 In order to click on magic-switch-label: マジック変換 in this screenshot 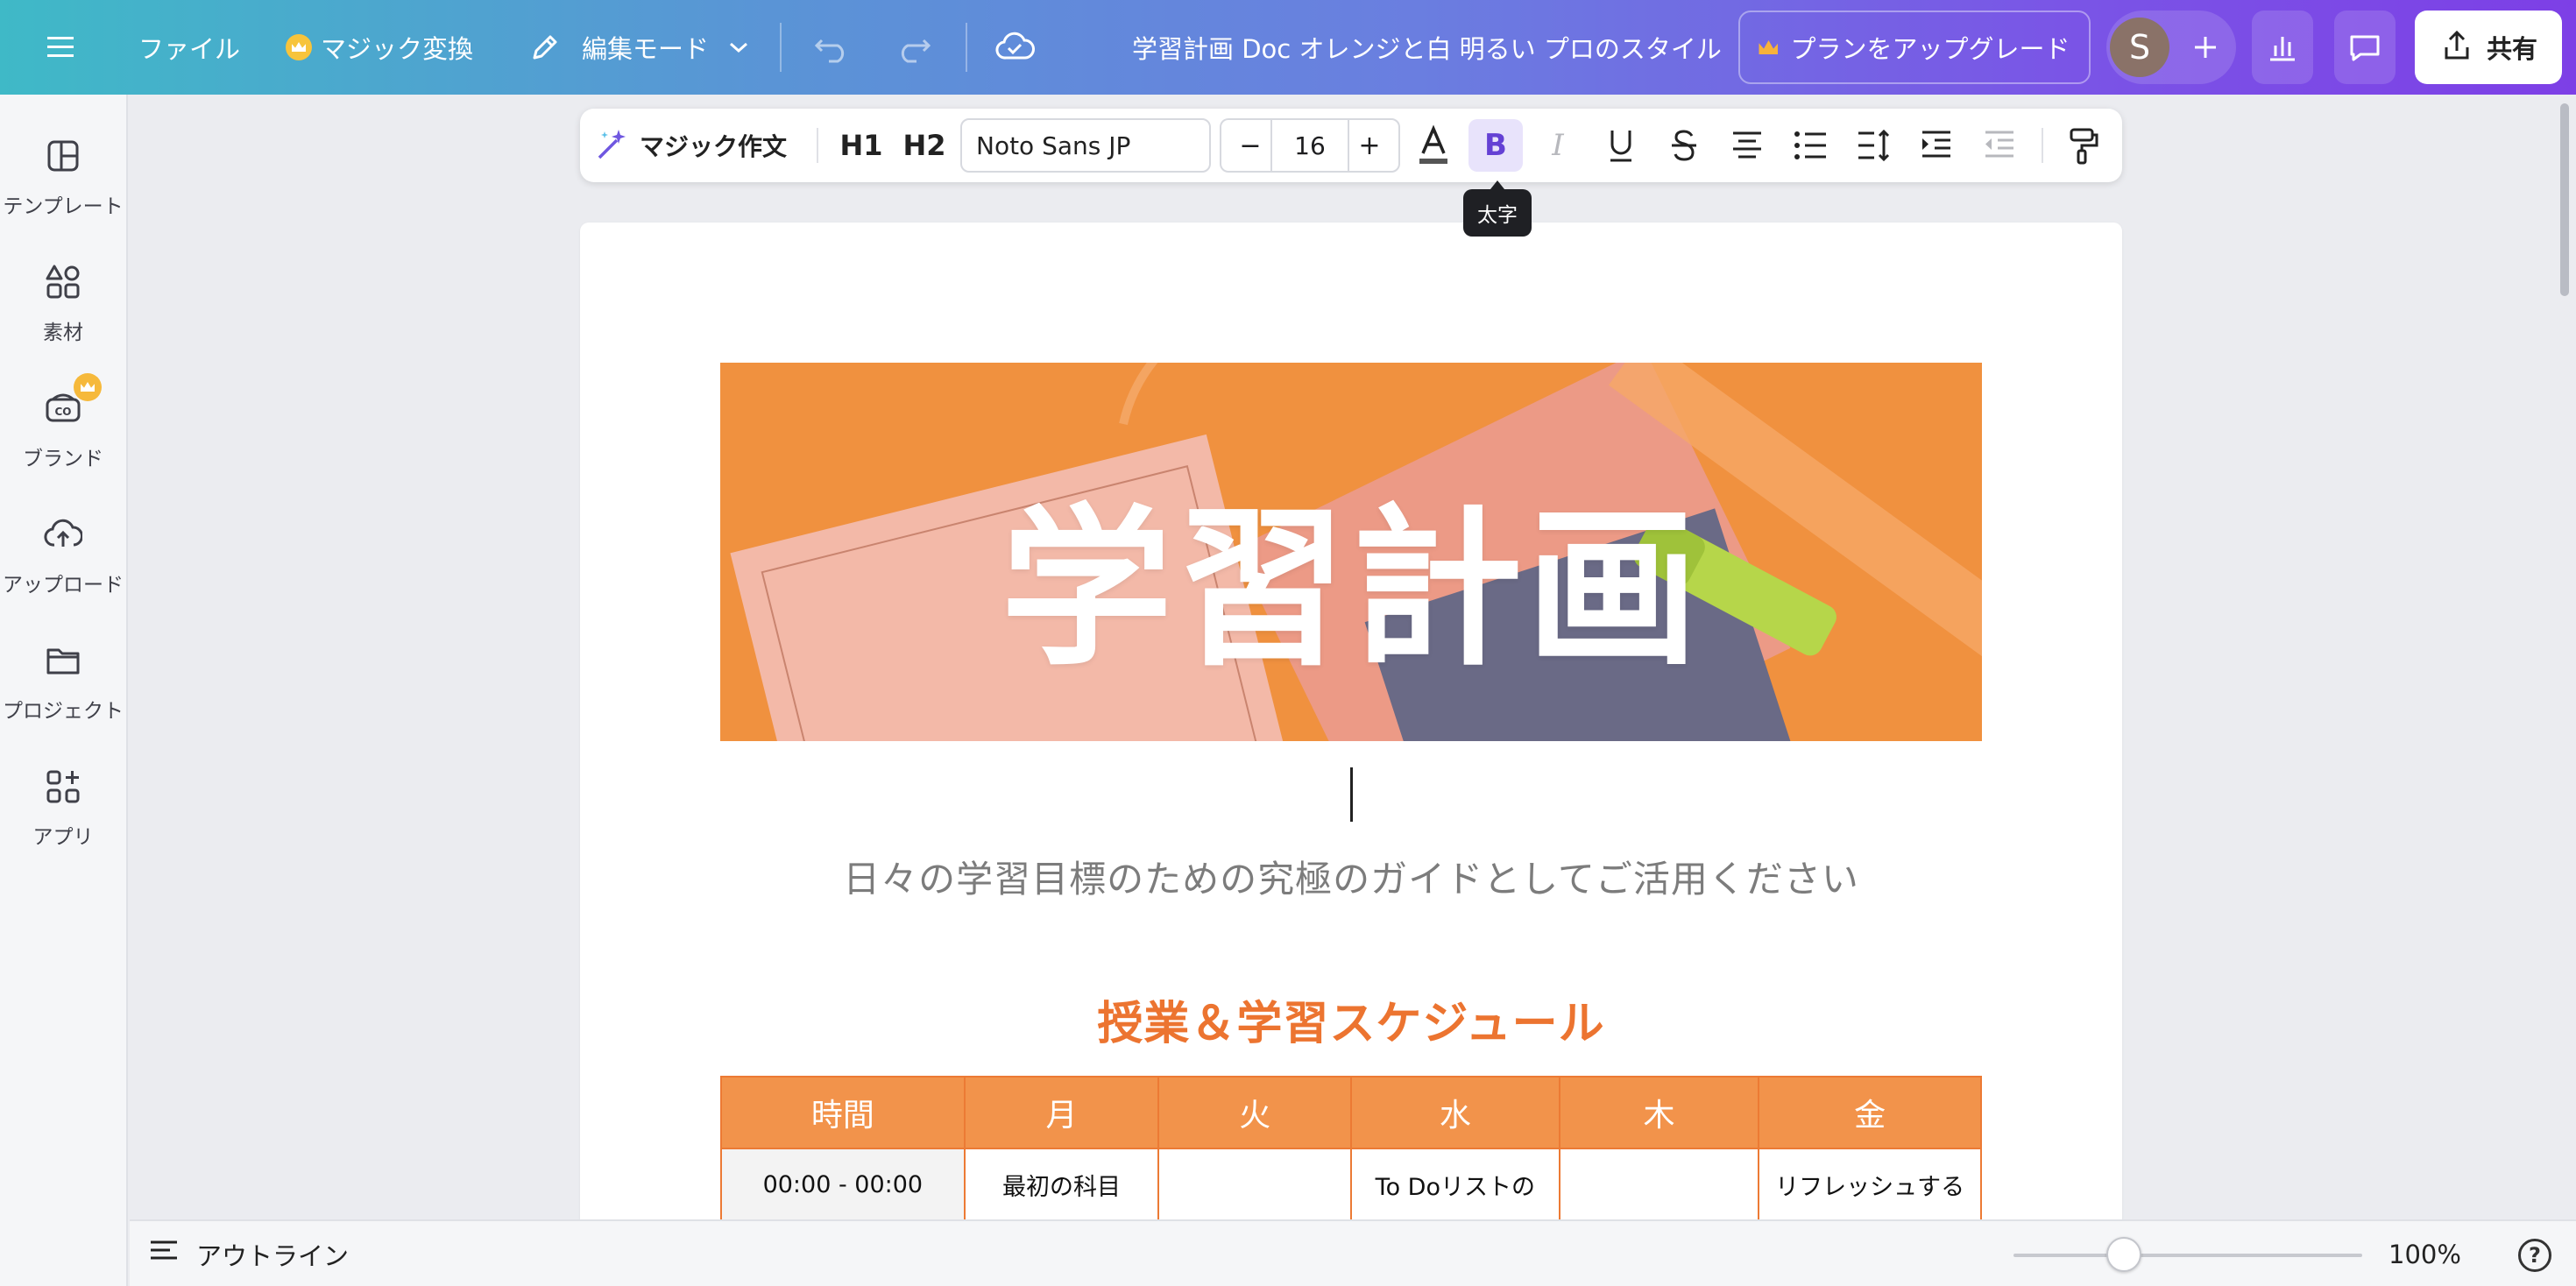, I will do `click(397, 49)`.